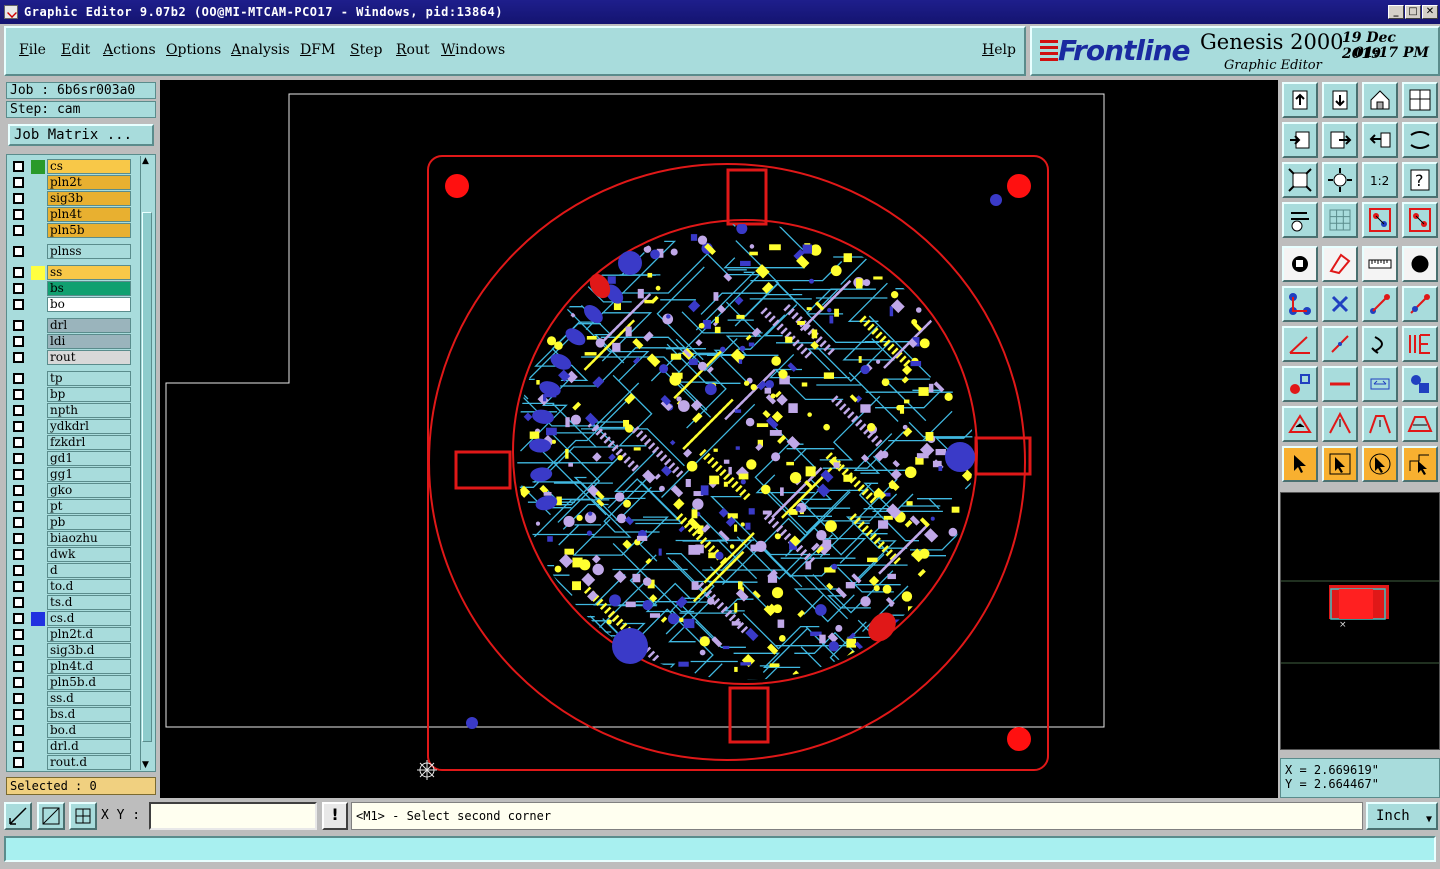  Describe the element at coordinates (89, 602) in the screenshot. I see `layer-name: ts.d` at that location.